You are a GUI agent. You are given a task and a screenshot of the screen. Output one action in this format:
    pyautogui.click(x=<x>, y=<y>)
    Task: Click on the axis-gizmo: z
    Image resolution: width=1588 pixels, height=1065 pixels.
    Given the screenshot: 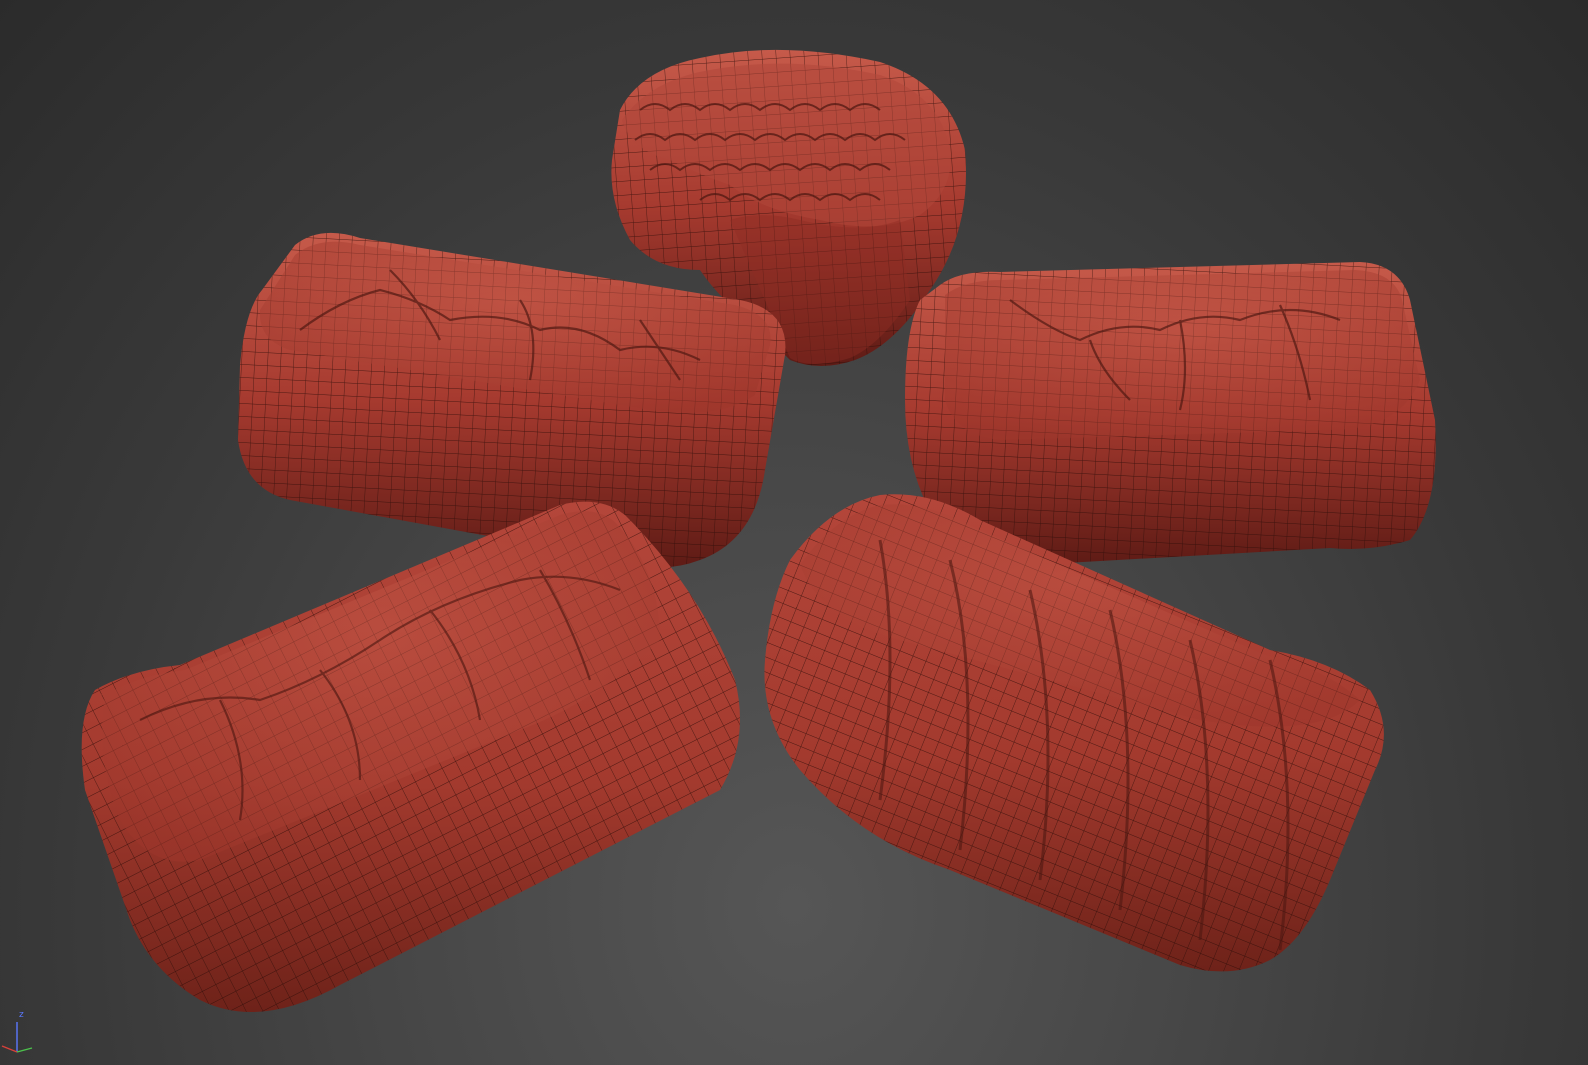 What is the action you would take?
    pyautogui.click(x=20, y=1037)
    